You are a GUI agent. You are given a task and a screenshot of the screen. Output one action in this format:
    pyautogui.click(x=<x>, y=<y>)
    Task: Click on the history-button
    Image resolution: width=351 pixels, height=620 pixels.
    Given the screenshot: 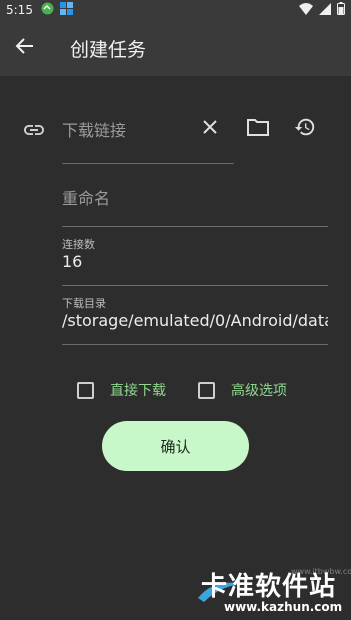 What is the action you would take?
    pyautogui.click(x=305, y=129)
    